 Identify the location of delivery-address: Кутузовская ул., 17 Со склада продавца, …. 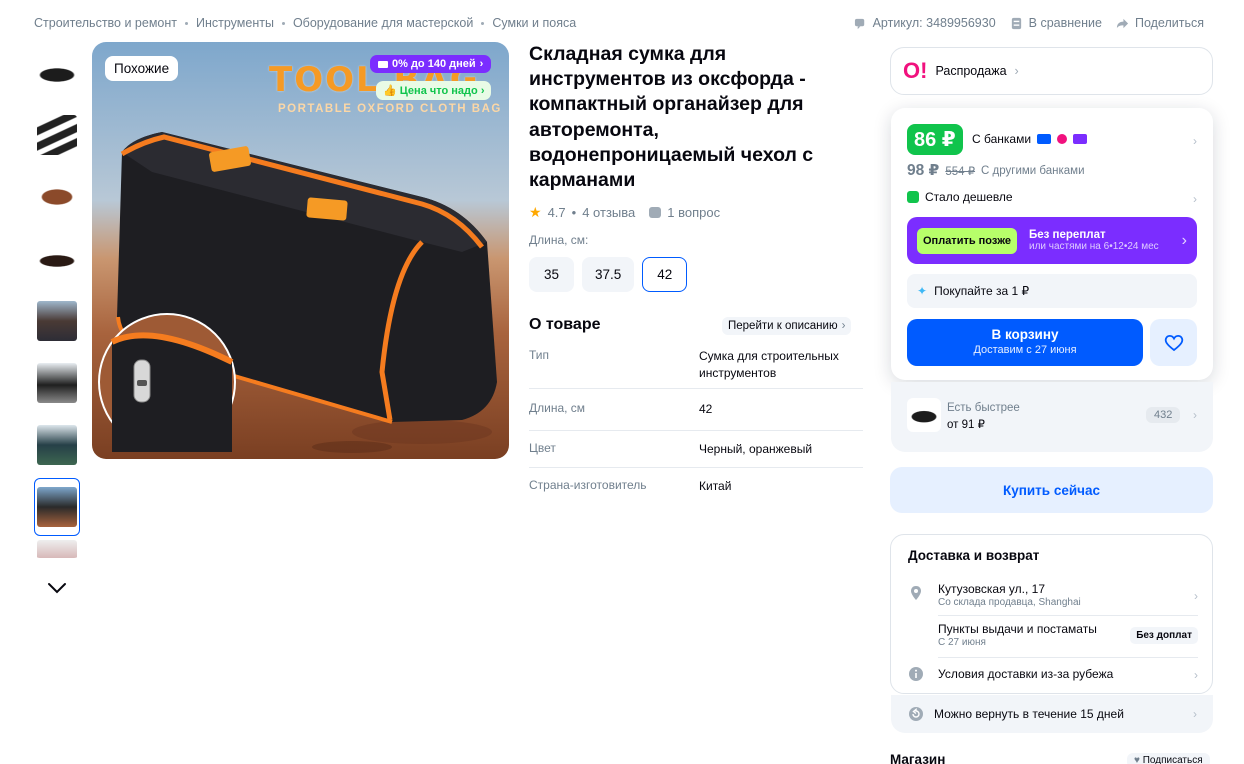
(1053, 597).